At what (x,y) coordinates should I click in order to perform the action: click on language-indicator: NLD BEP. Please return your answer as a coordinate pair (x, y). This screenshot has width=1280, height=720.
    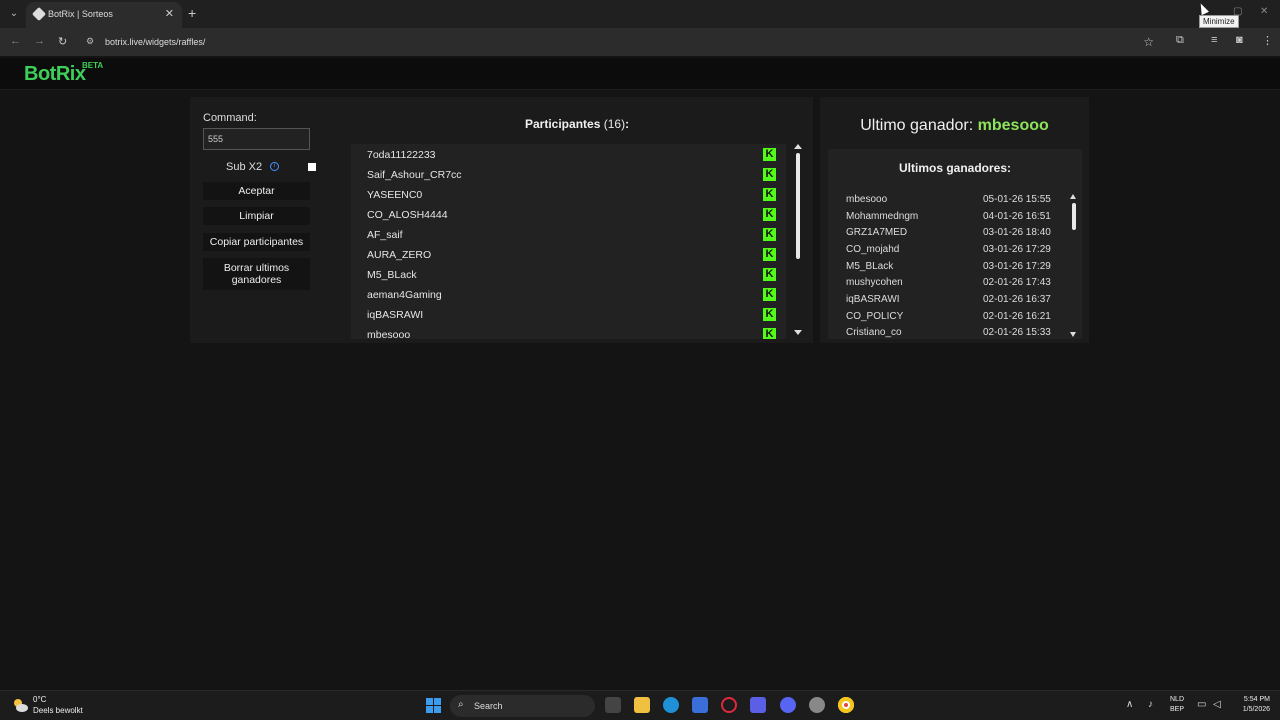
    Looking at the image, I should click on (1177, 705).